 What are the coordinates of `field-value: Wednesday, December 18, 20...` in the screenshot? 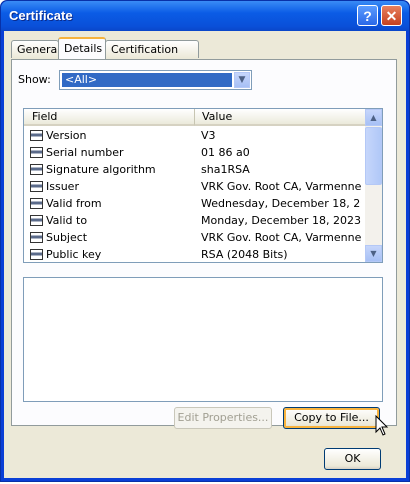 It's located at (281, 203).